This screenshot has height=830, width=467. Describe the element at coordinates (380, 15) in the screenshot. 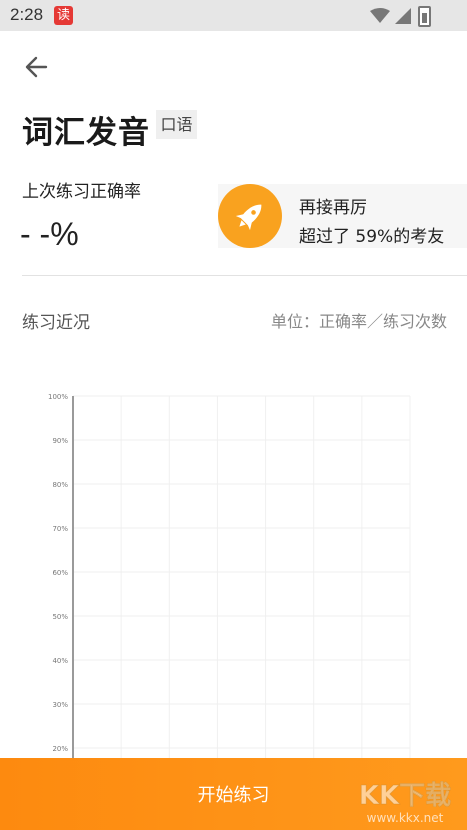

I see `wifi-icon` at that location.